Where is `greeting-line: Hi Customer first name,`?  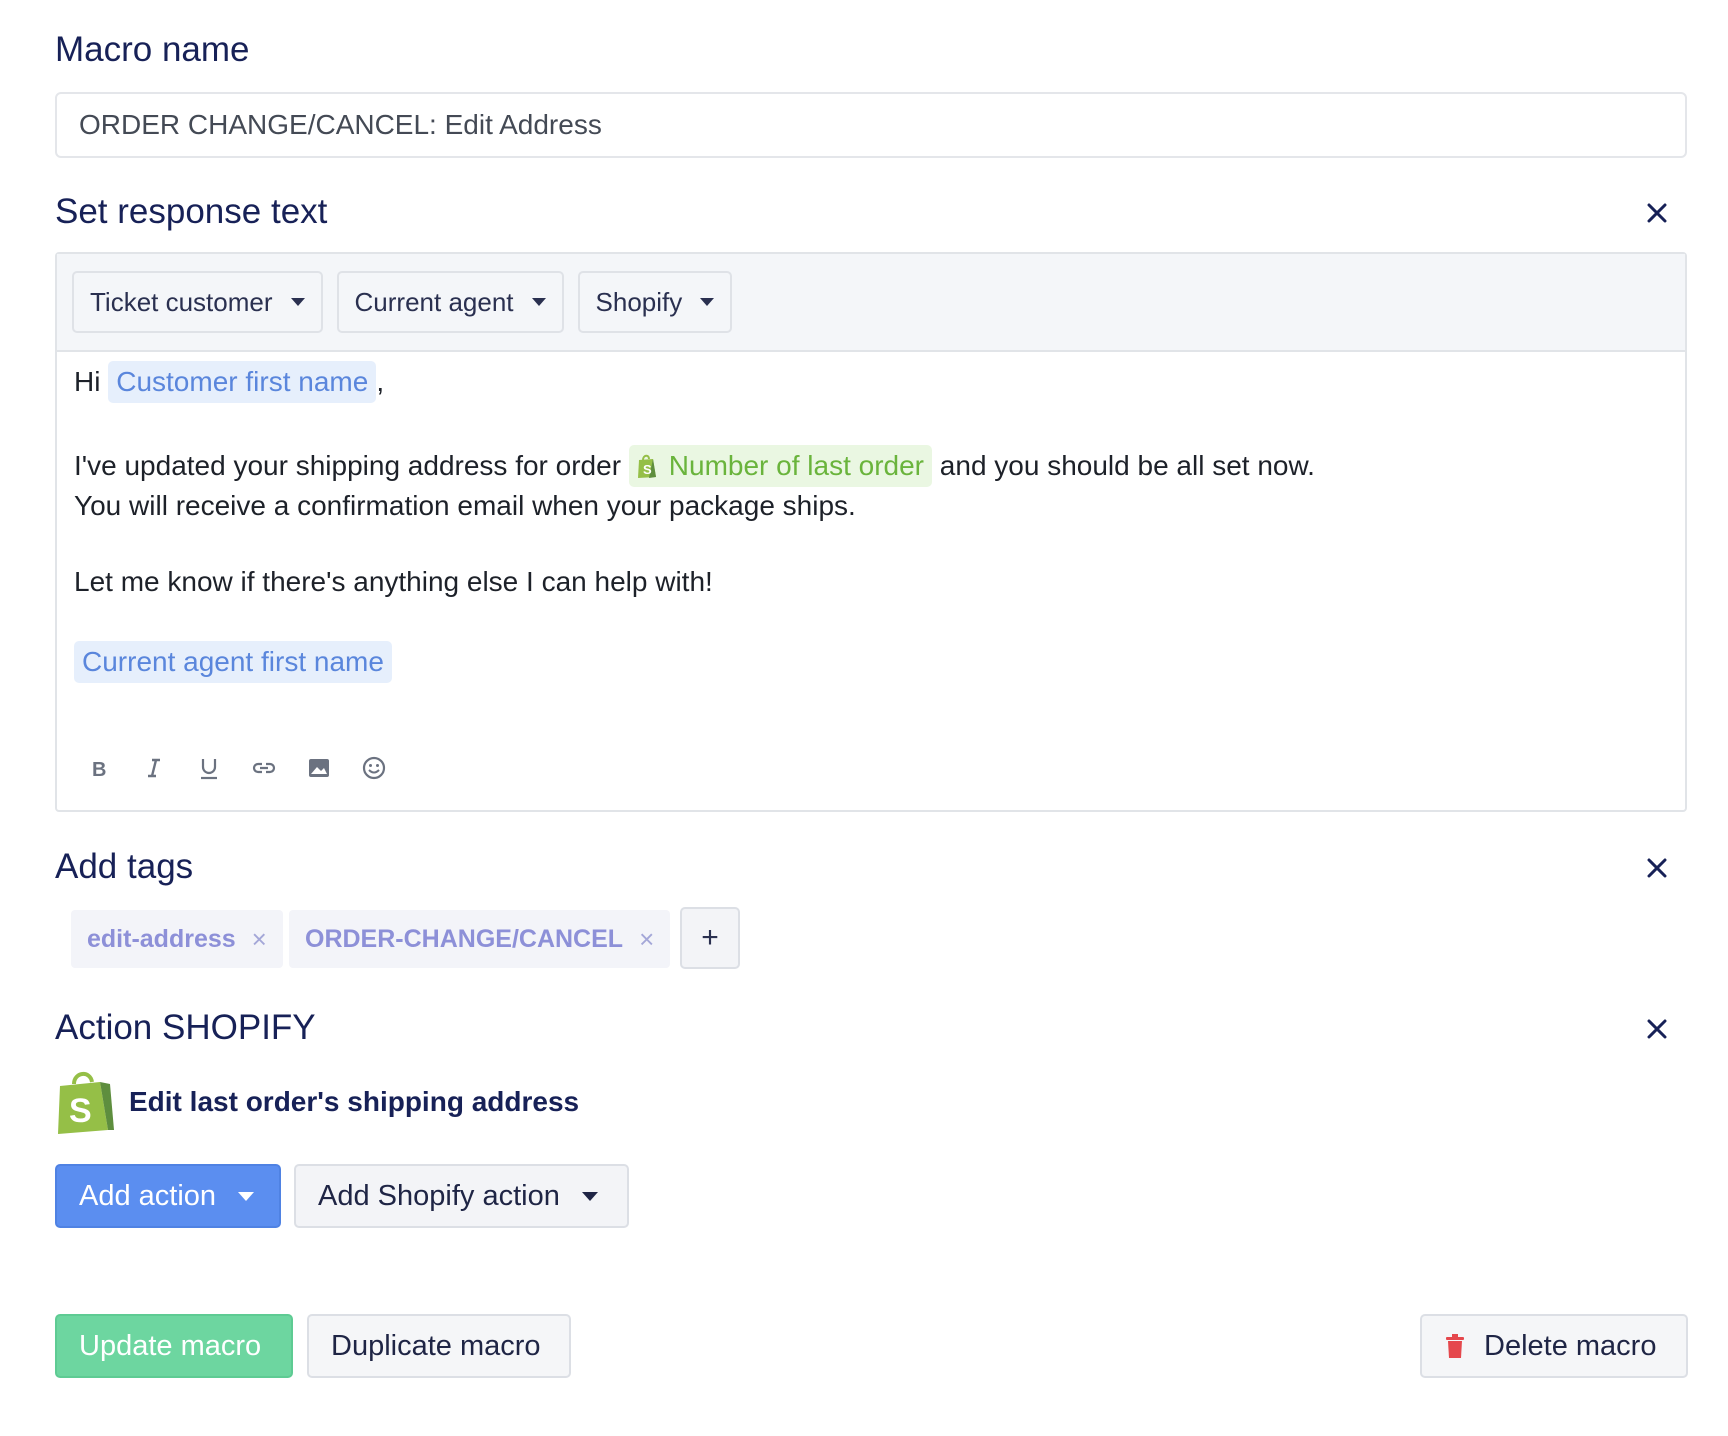
greeting-line: Hi Customer first name, is located at coordinates (229, 382).